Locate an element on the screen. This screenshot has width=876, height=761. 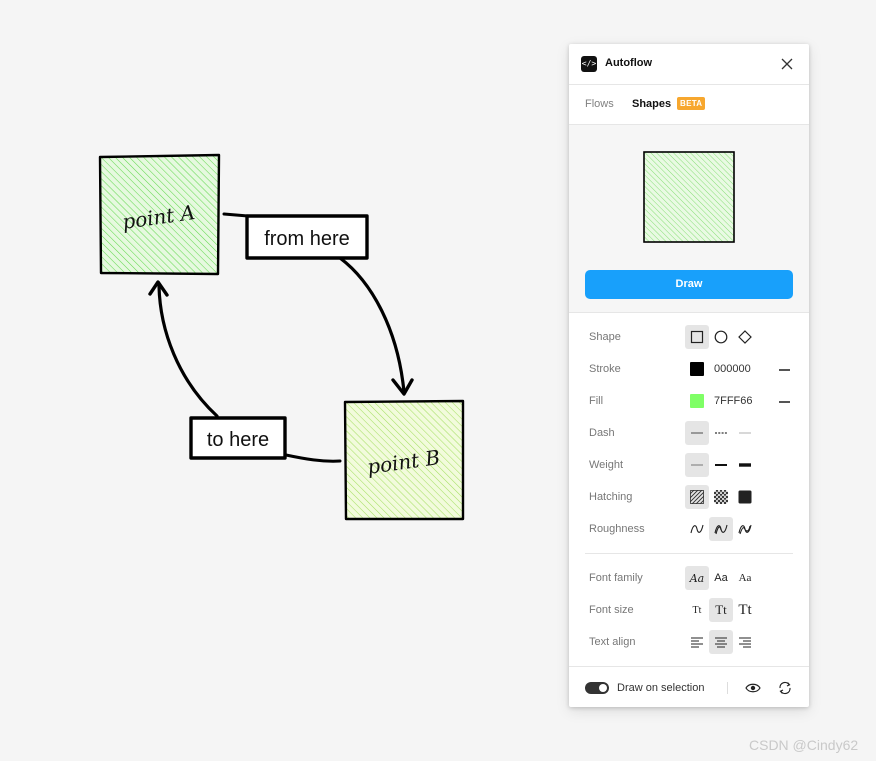
tab-shapes: Shapes is located at coordinates (651, 104).